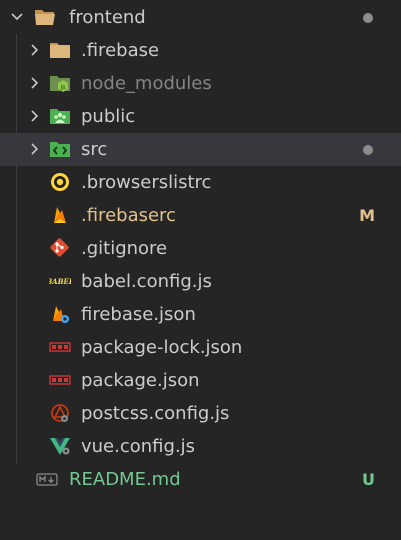 Image resolution: width=401 pixels, height=540 pixels. I want to click on tree-item-vue-config-js: vue.config.js, so click(200, 446).